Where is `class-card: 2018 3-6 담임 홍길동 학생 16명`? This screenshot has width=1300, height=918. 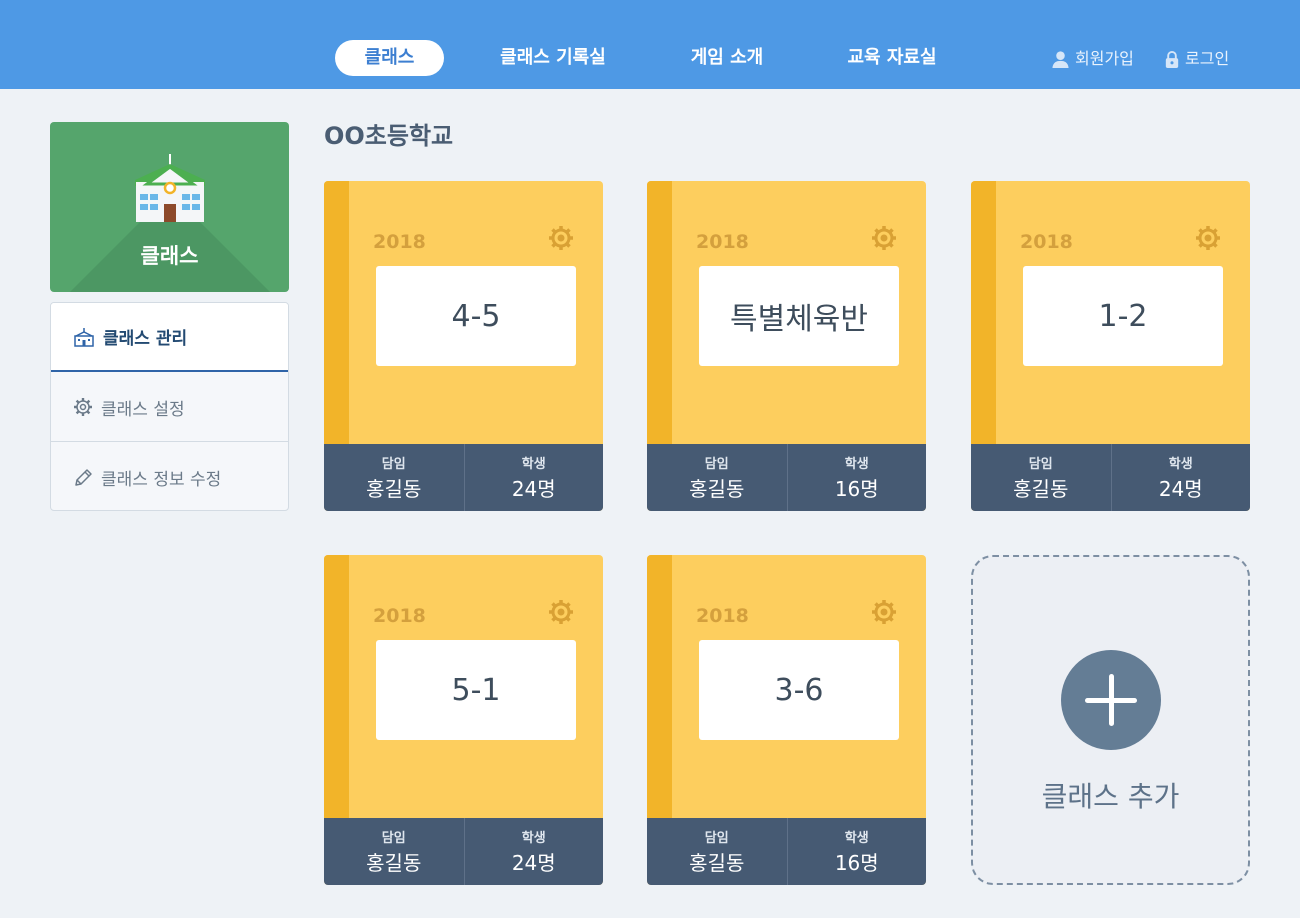 class-card: 2018 3-6 담임 홍길동 학생 16명 is located at coordinates (786, 720).